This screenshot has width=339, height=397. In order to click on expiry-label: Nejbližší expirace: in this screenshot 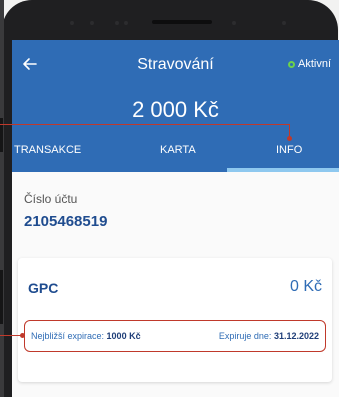, I will do `click(68, 336)`.